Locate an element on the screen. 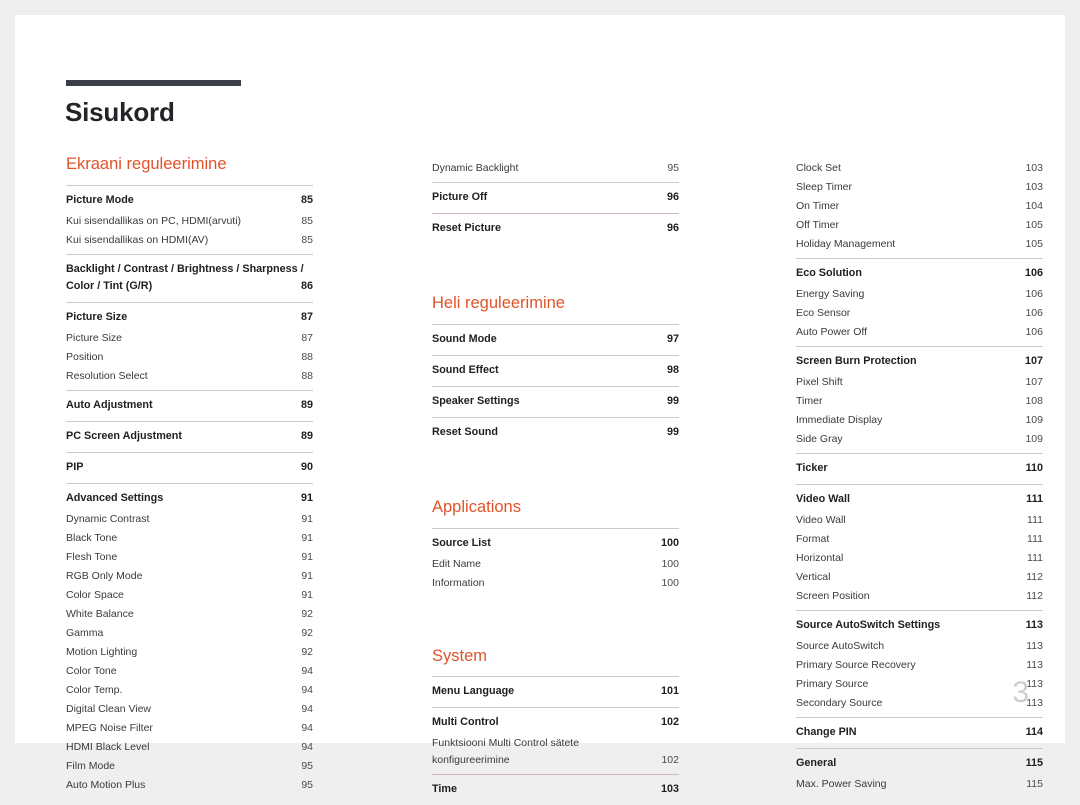 This screenshot has height=805, width=1080. toc-entry-vertical: Vertical 112 is located at coordinates (919, 577).